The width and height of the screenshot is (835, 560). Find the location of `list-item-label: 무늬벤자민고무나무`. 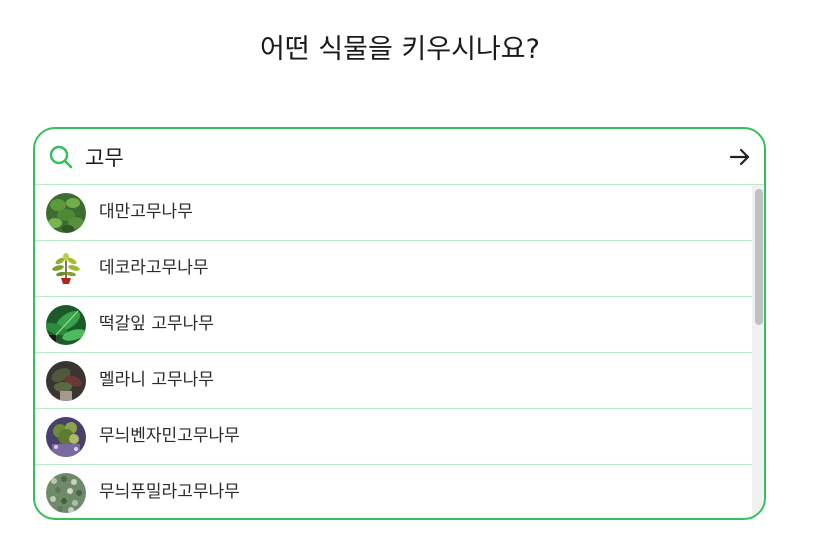

list-item-label: 무늬벤자민고무나무 is located at coordinates (169, 436).